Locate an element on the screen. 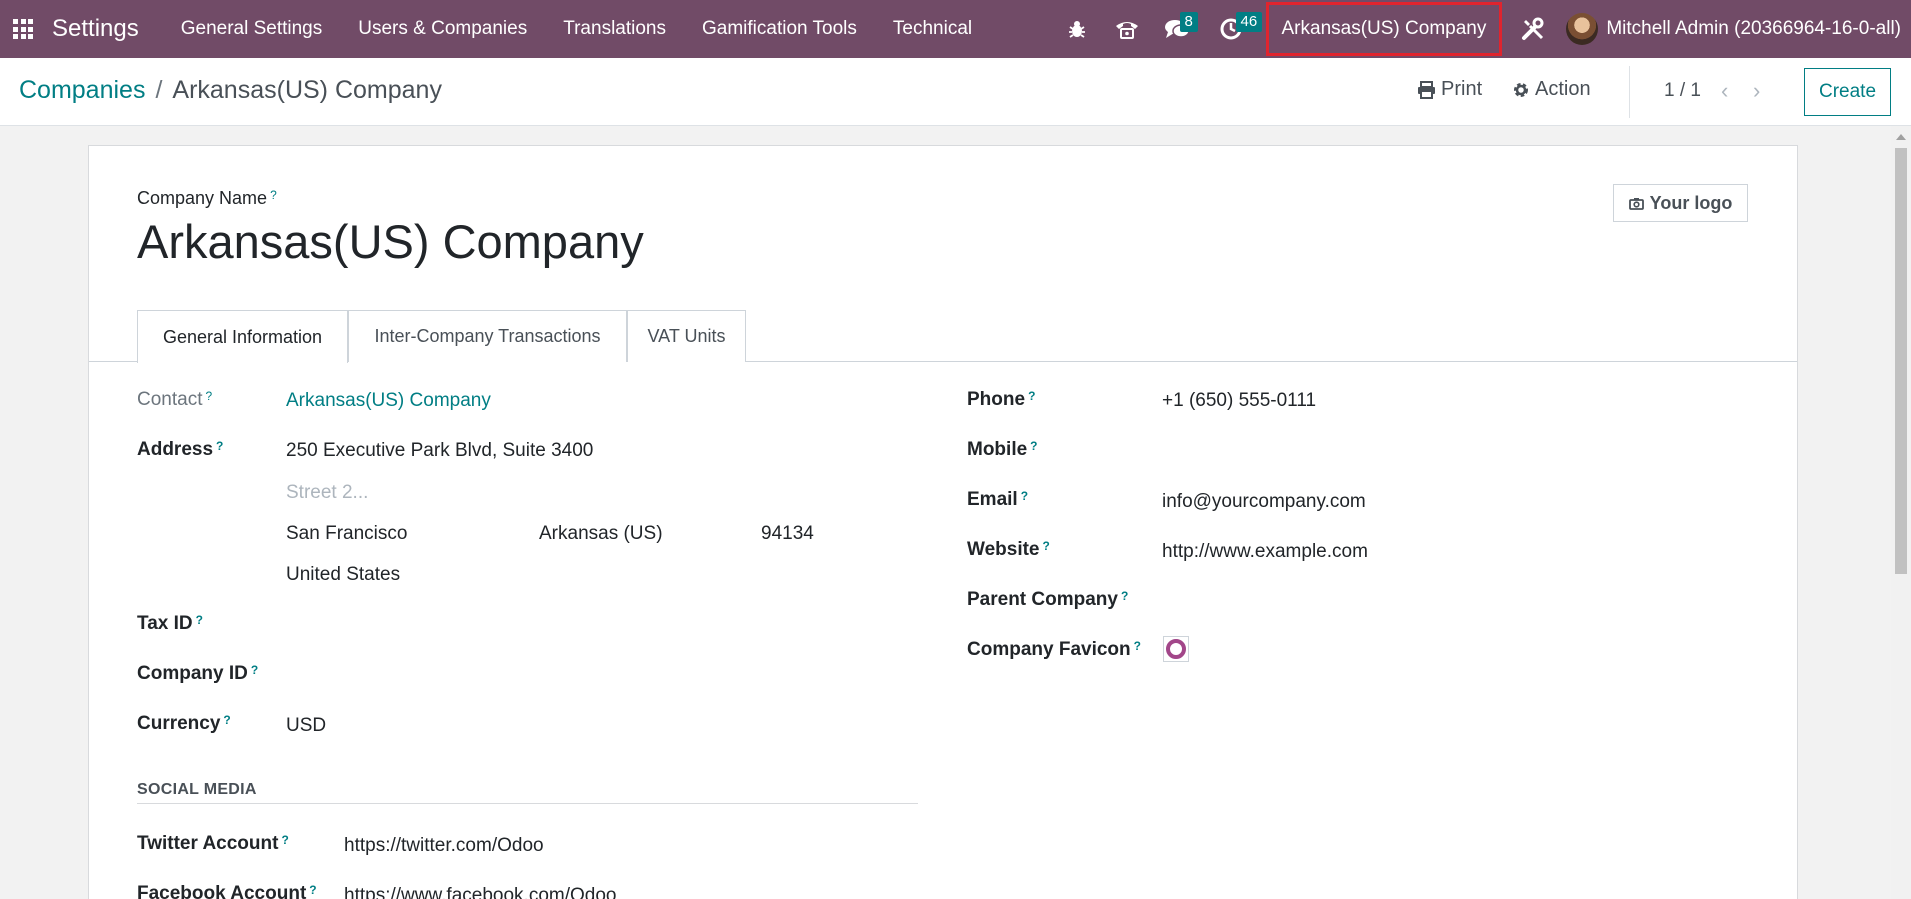  street-field: 250 Executive Park Blvd, Suite 3400 is located at coordinates (439, 451).